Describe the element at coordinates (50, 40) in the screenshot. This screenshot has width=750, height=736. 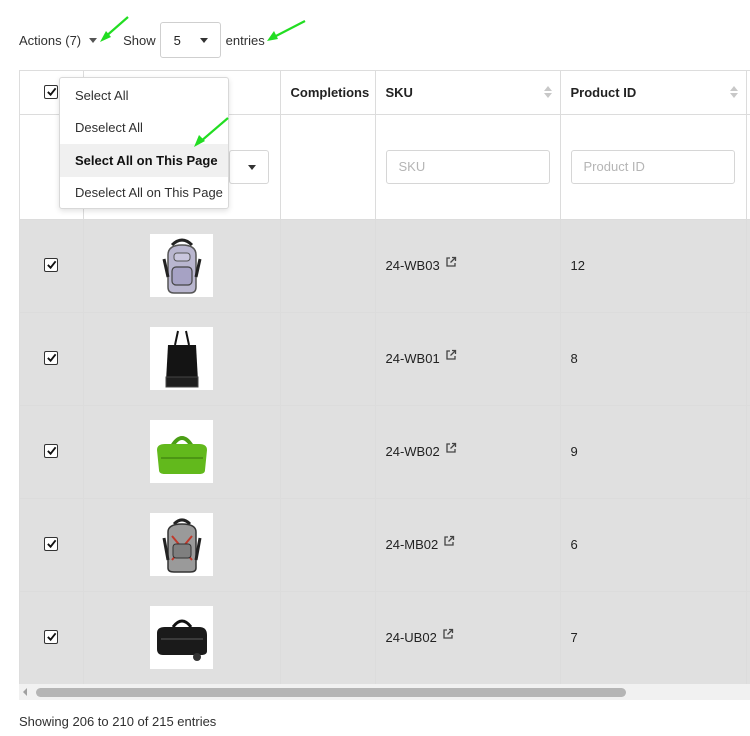
I see `actions-label: Actions (7)` at that location.